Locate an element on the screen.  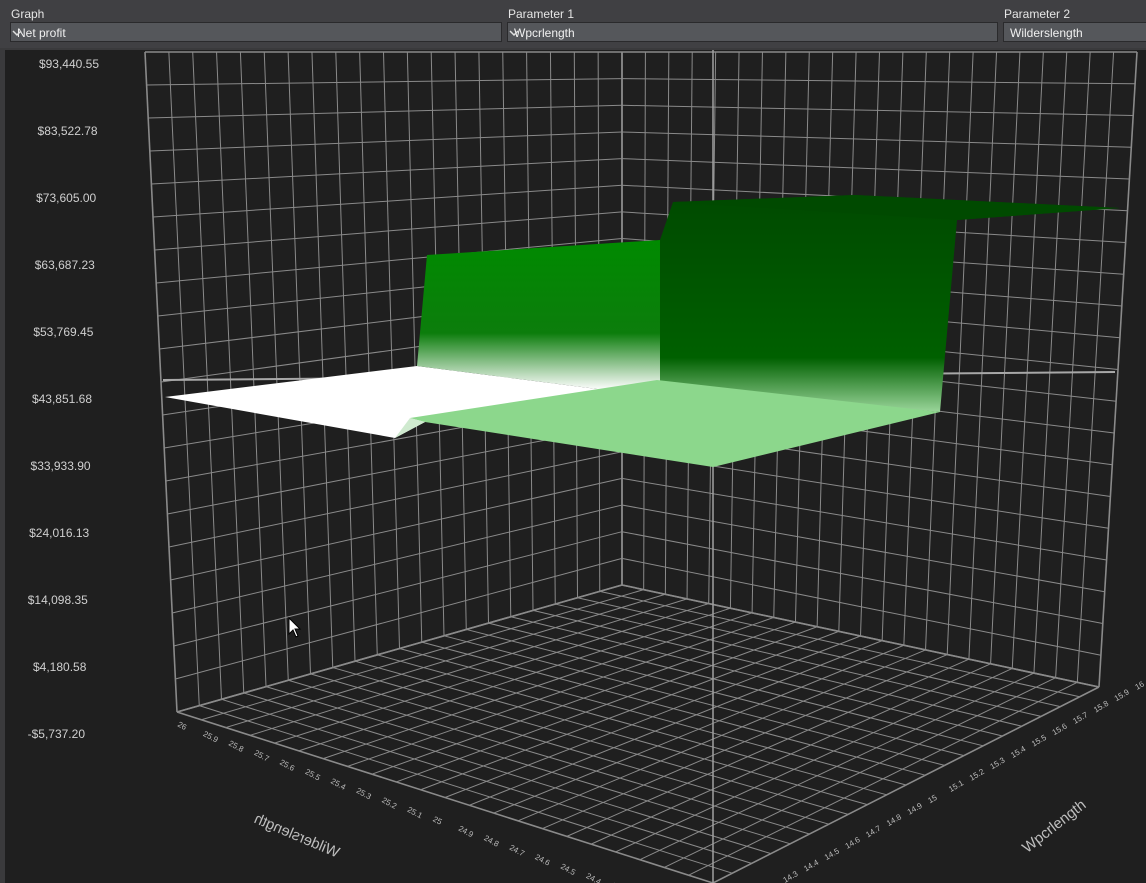
parameter1-field: Parameter 1 Wpcrlength is located at coordinates (752, 24).